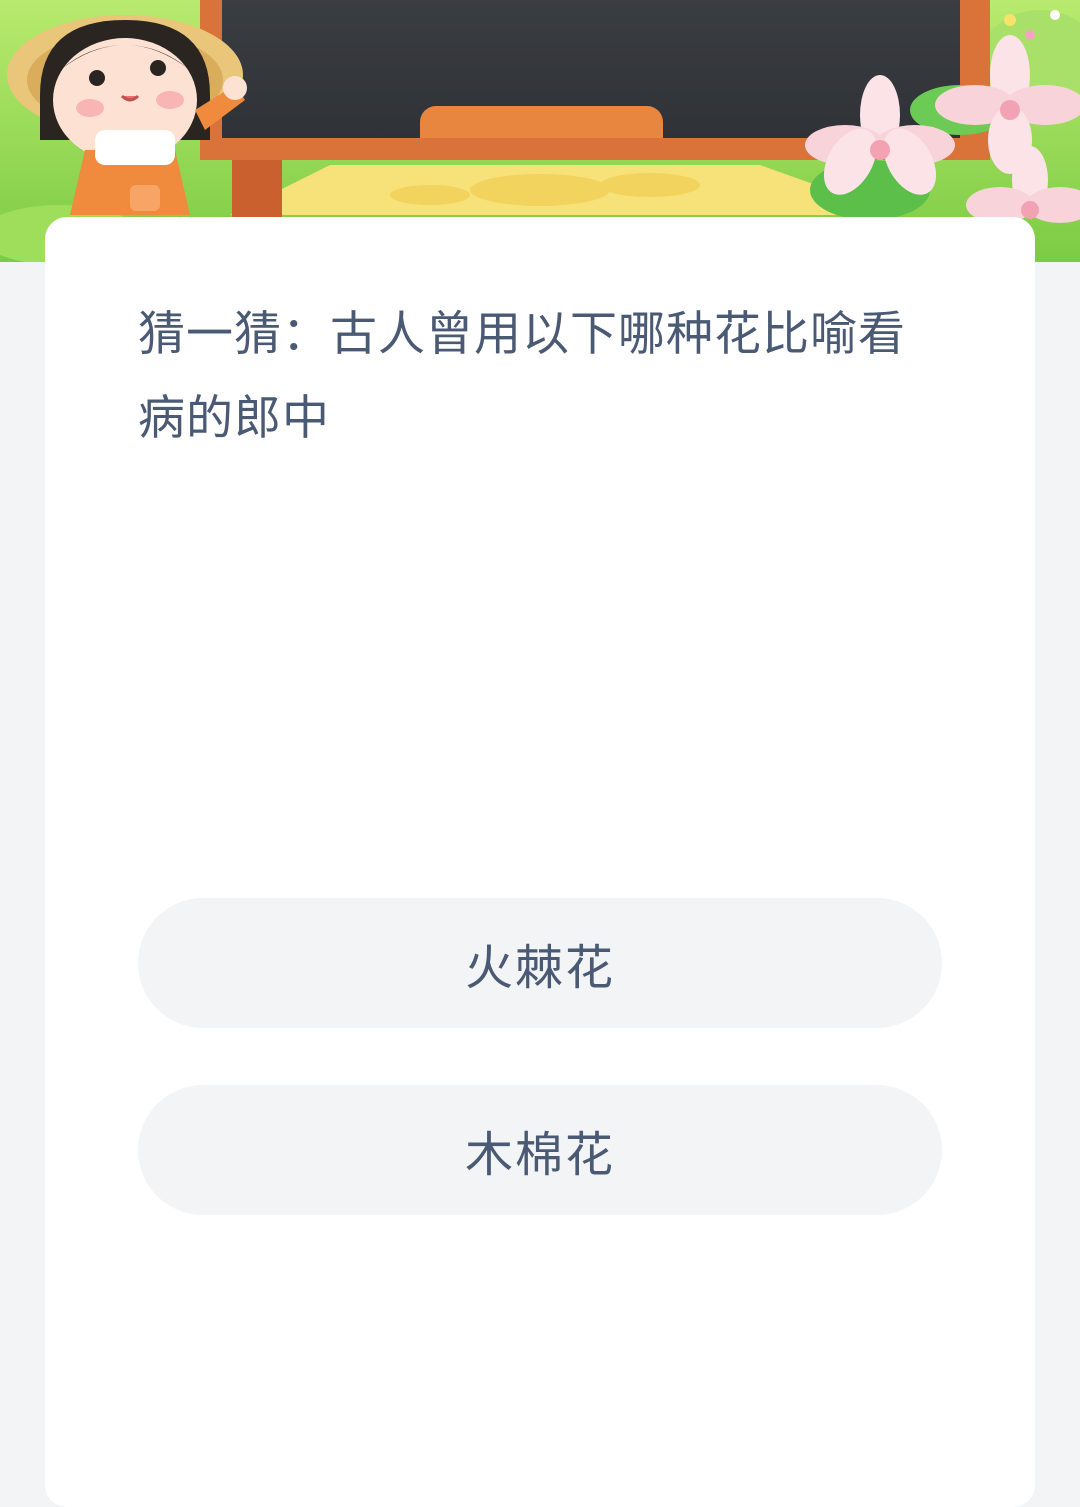 The width and height of the screenshot is (1080, 1507). Describe the element at coordinates (539, 1155) in the screenshot. I see `option-label-2: 木棉花` at that location.